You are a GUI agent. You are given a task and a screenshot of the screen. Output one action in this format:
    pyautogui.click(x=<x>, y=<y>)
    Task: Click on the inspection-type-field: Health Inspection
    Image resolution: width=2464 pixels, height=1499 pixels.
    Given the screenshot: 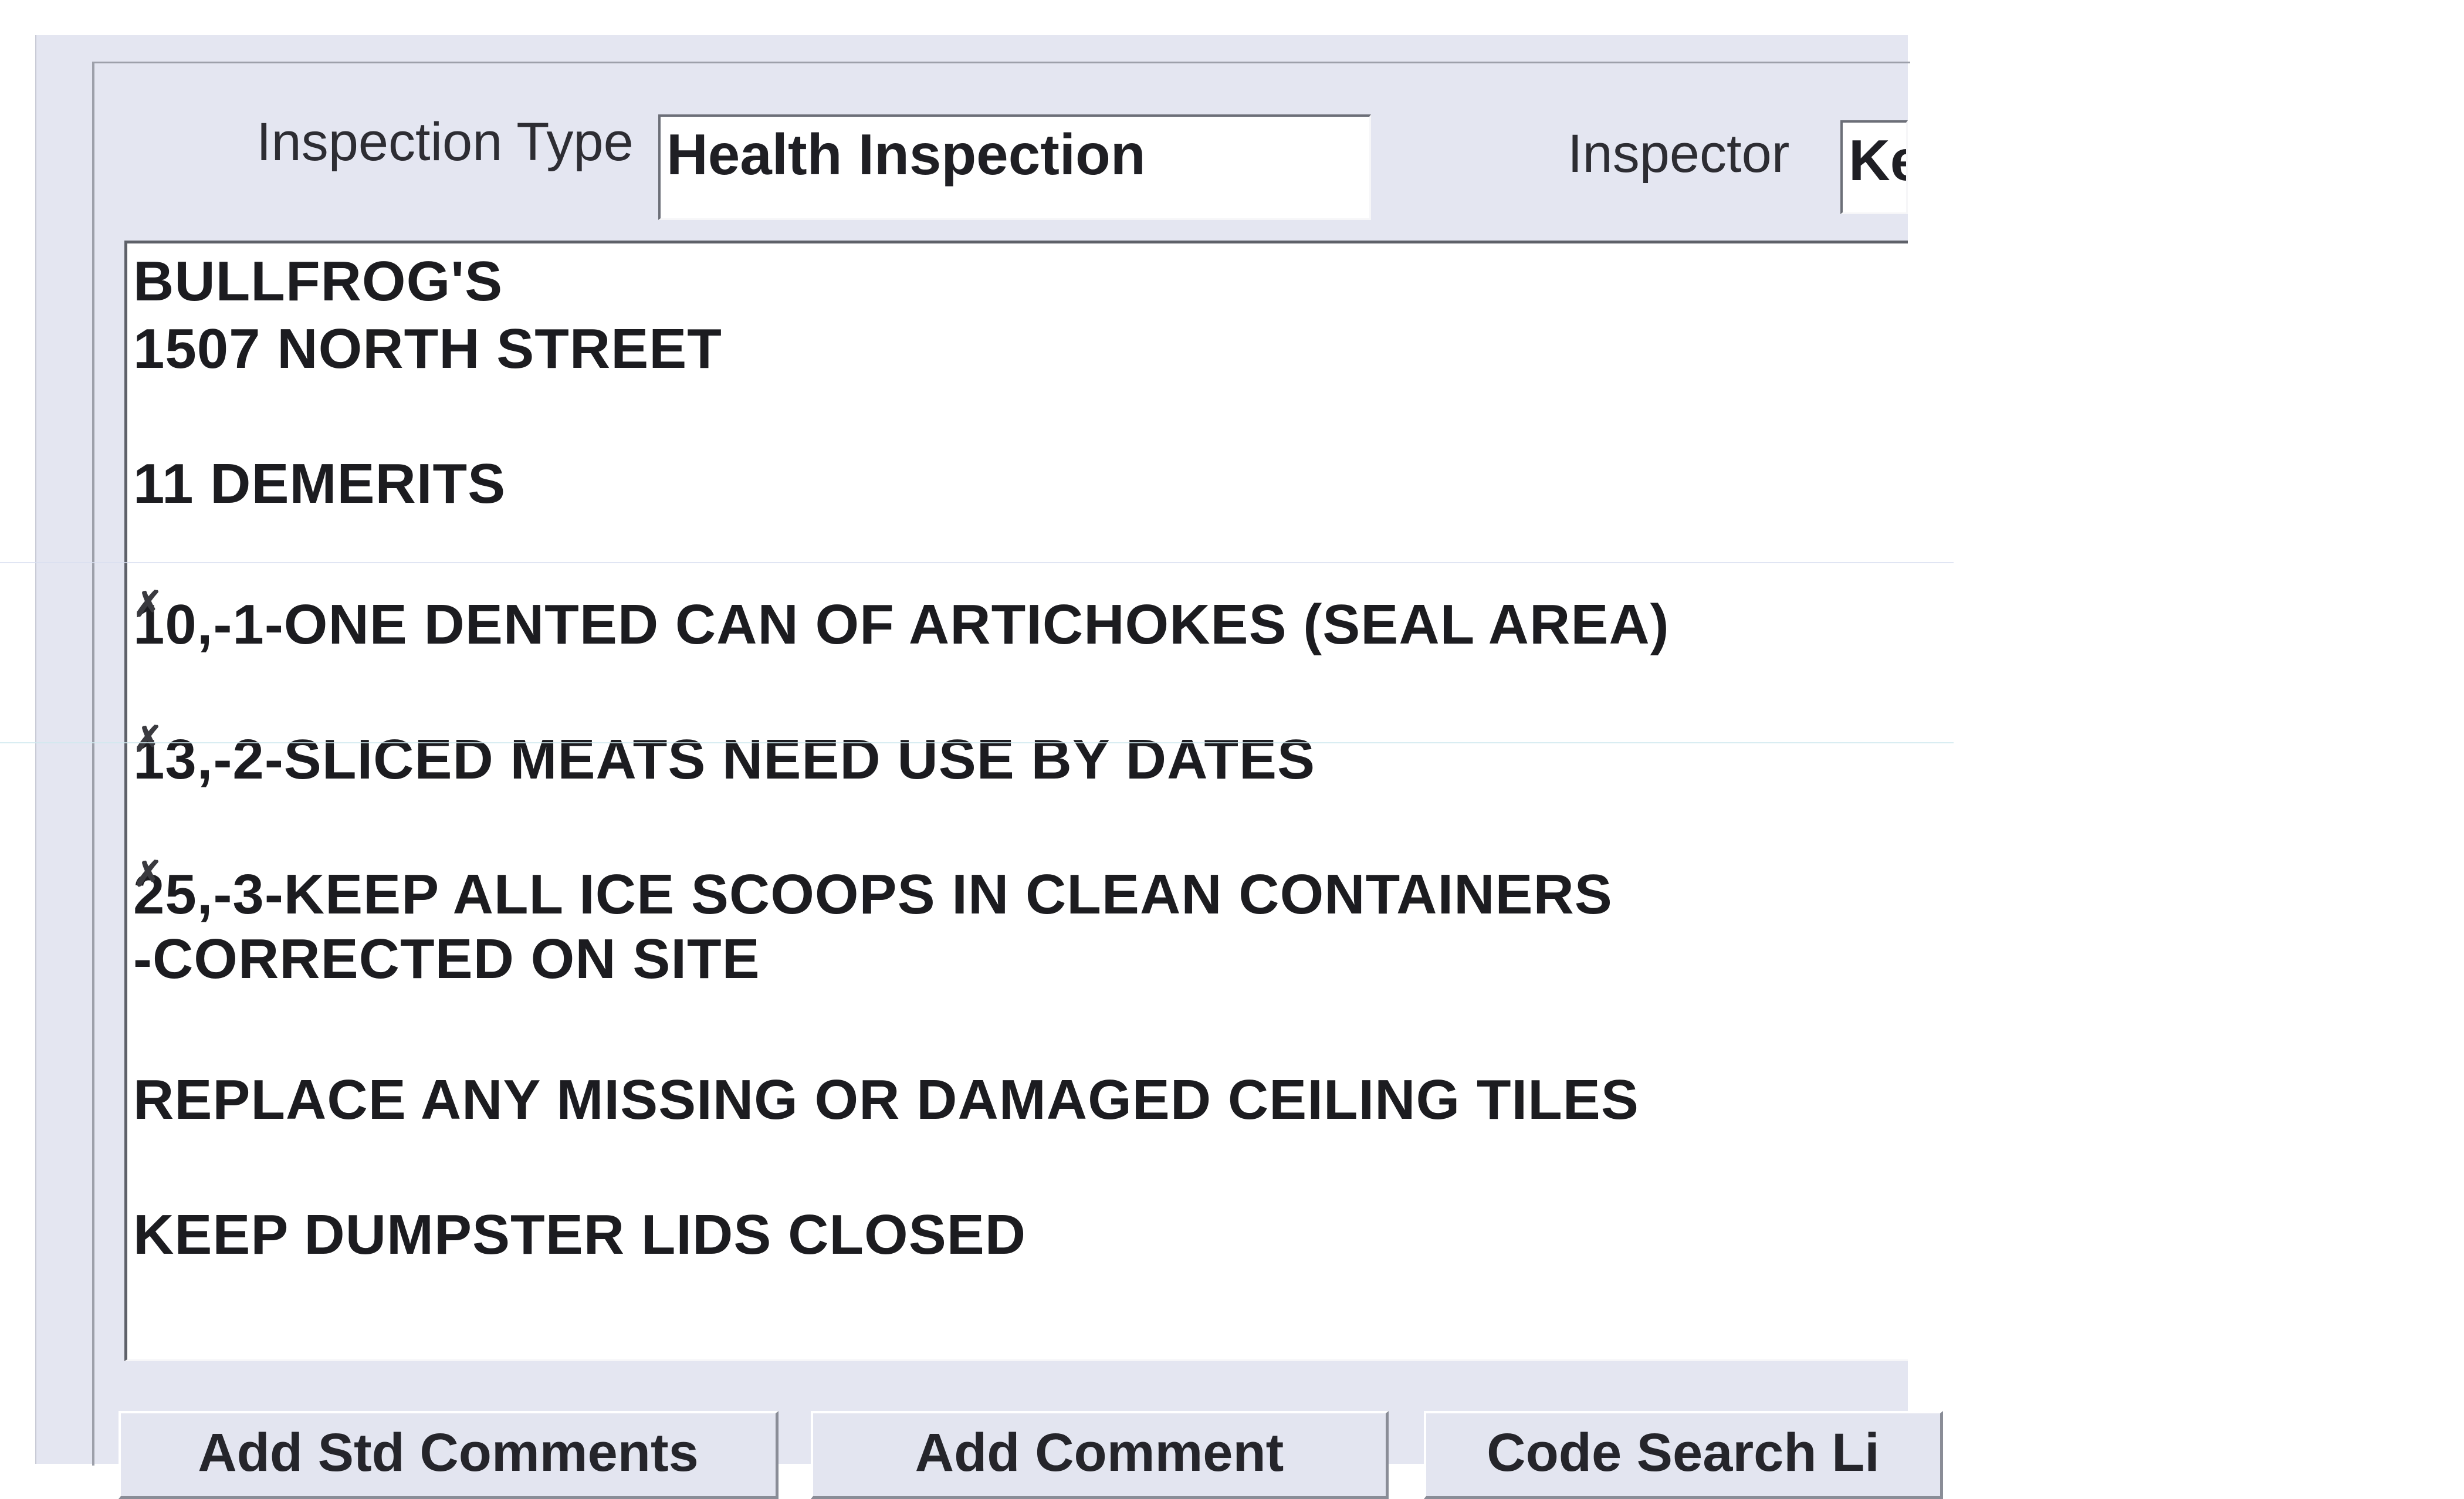 What is the action you would take?
    pyautogui.click(x=1015, y=167)
    